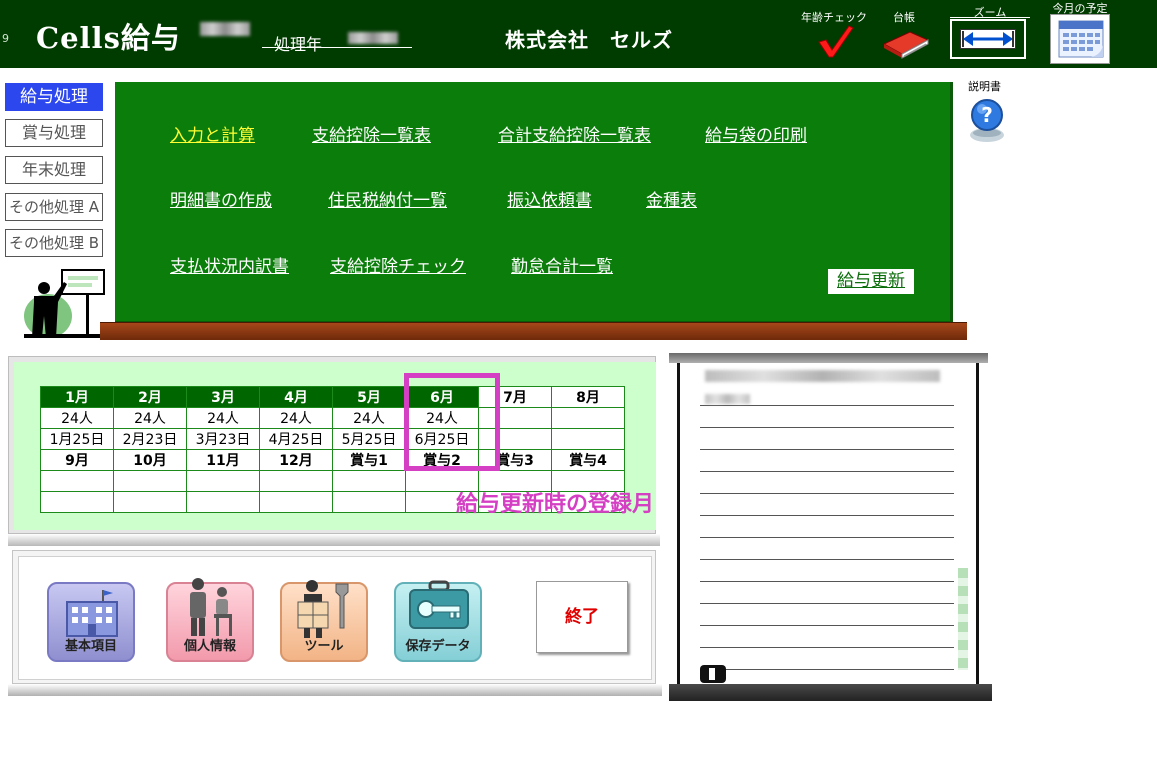 This screenshot has width=1157, height=772. What do you see at coordinates (835, 41) in the screenshot?
I see `age-check-button` at bounding box center [835, 41].